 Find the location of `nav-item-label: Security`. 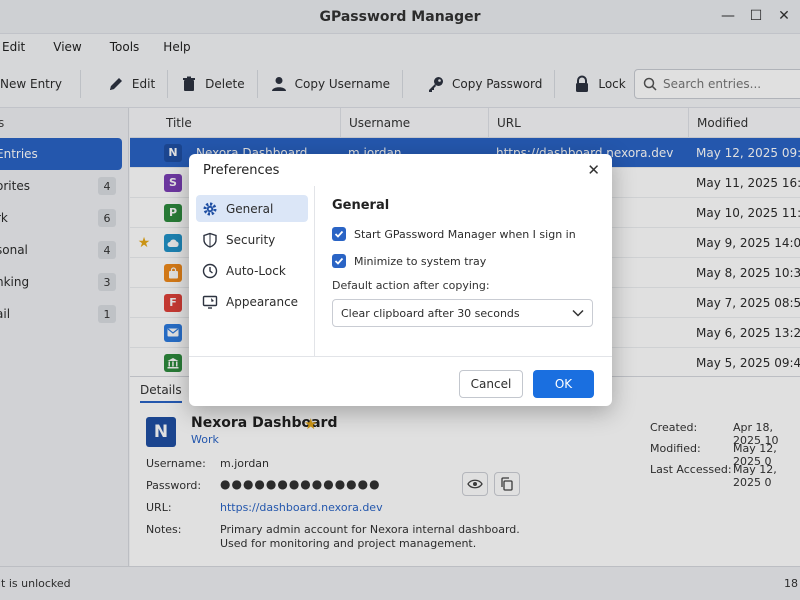

nav-item-label: Security is located at coordinates (251, 239).